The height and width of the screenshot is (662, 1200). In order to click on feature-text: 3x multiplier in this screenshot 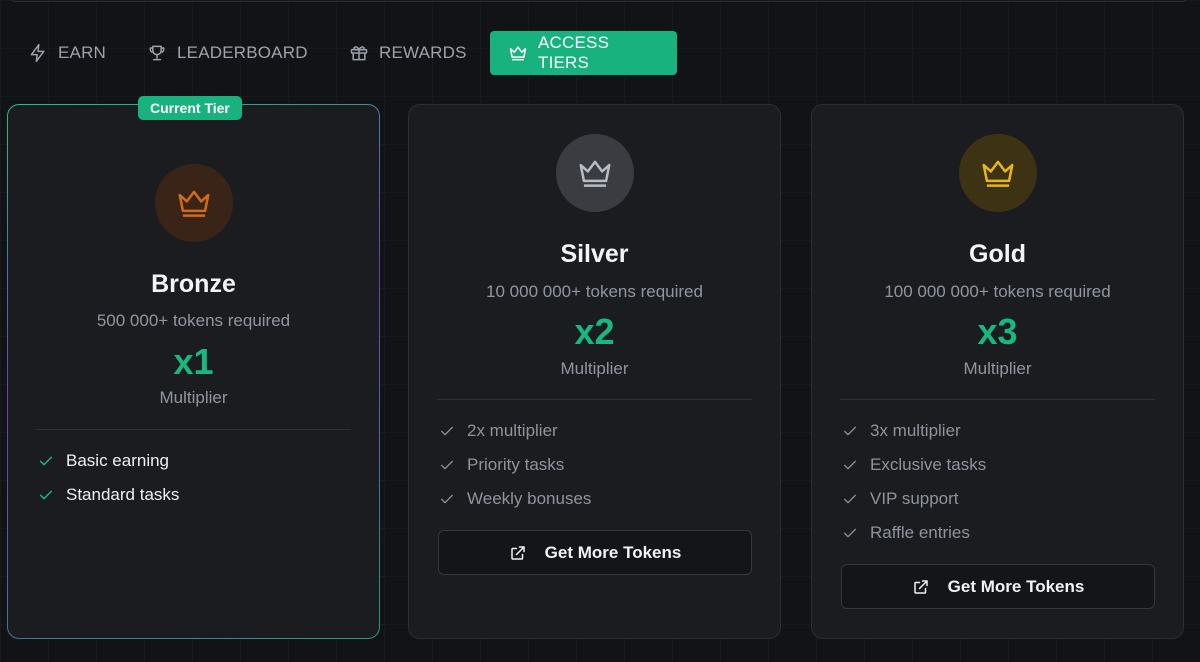, I will do `click(915, 430)`.